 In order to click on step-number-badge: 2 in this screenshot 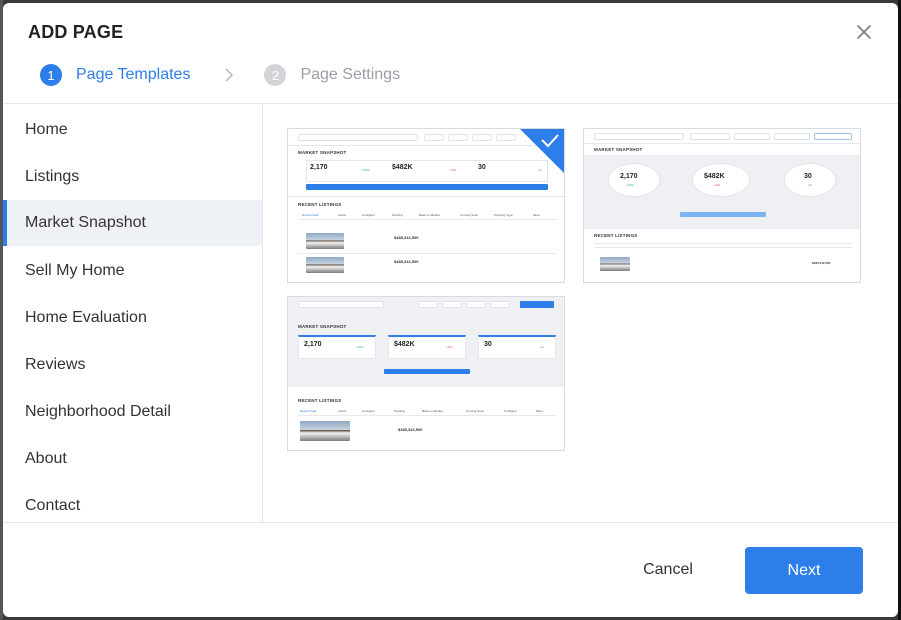, I will do `click(275, 75)`.